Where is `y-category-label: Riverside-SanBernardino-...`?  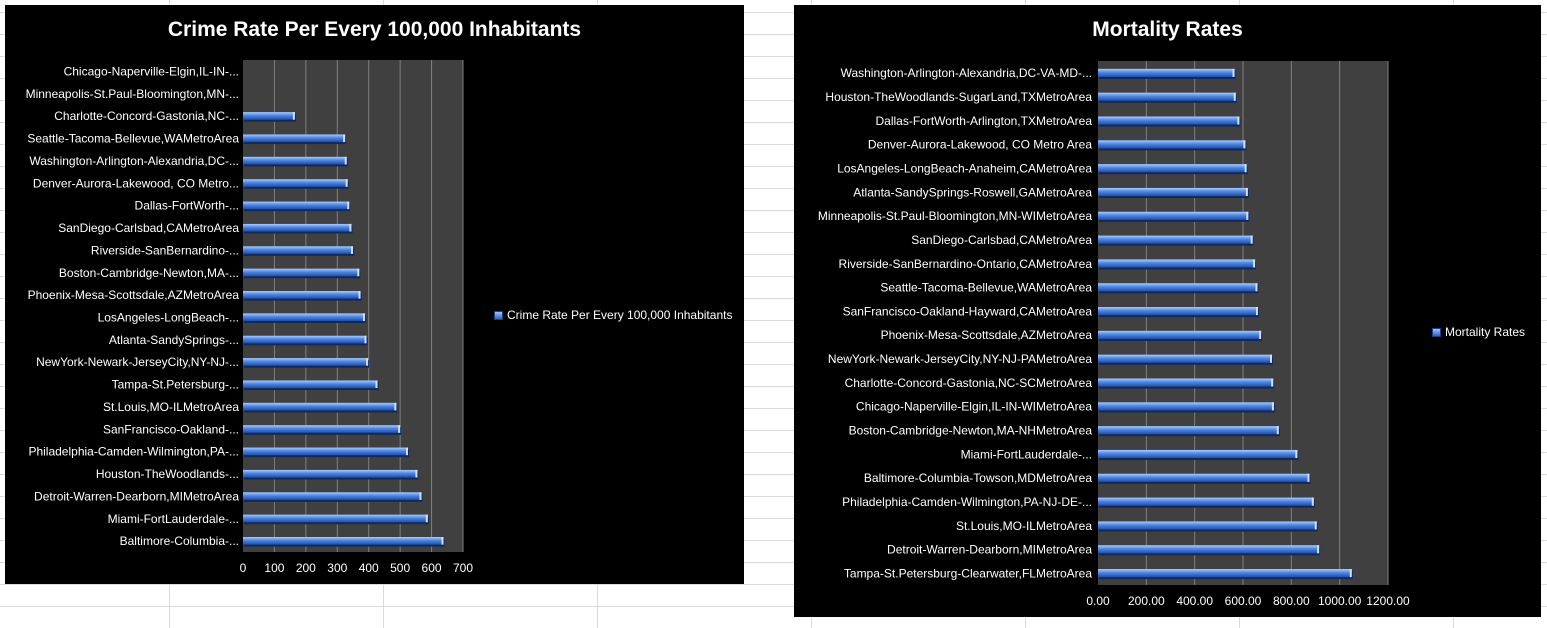 y-category-label: Riverside-SanBernardino-... is located at coordinates (165, 250).